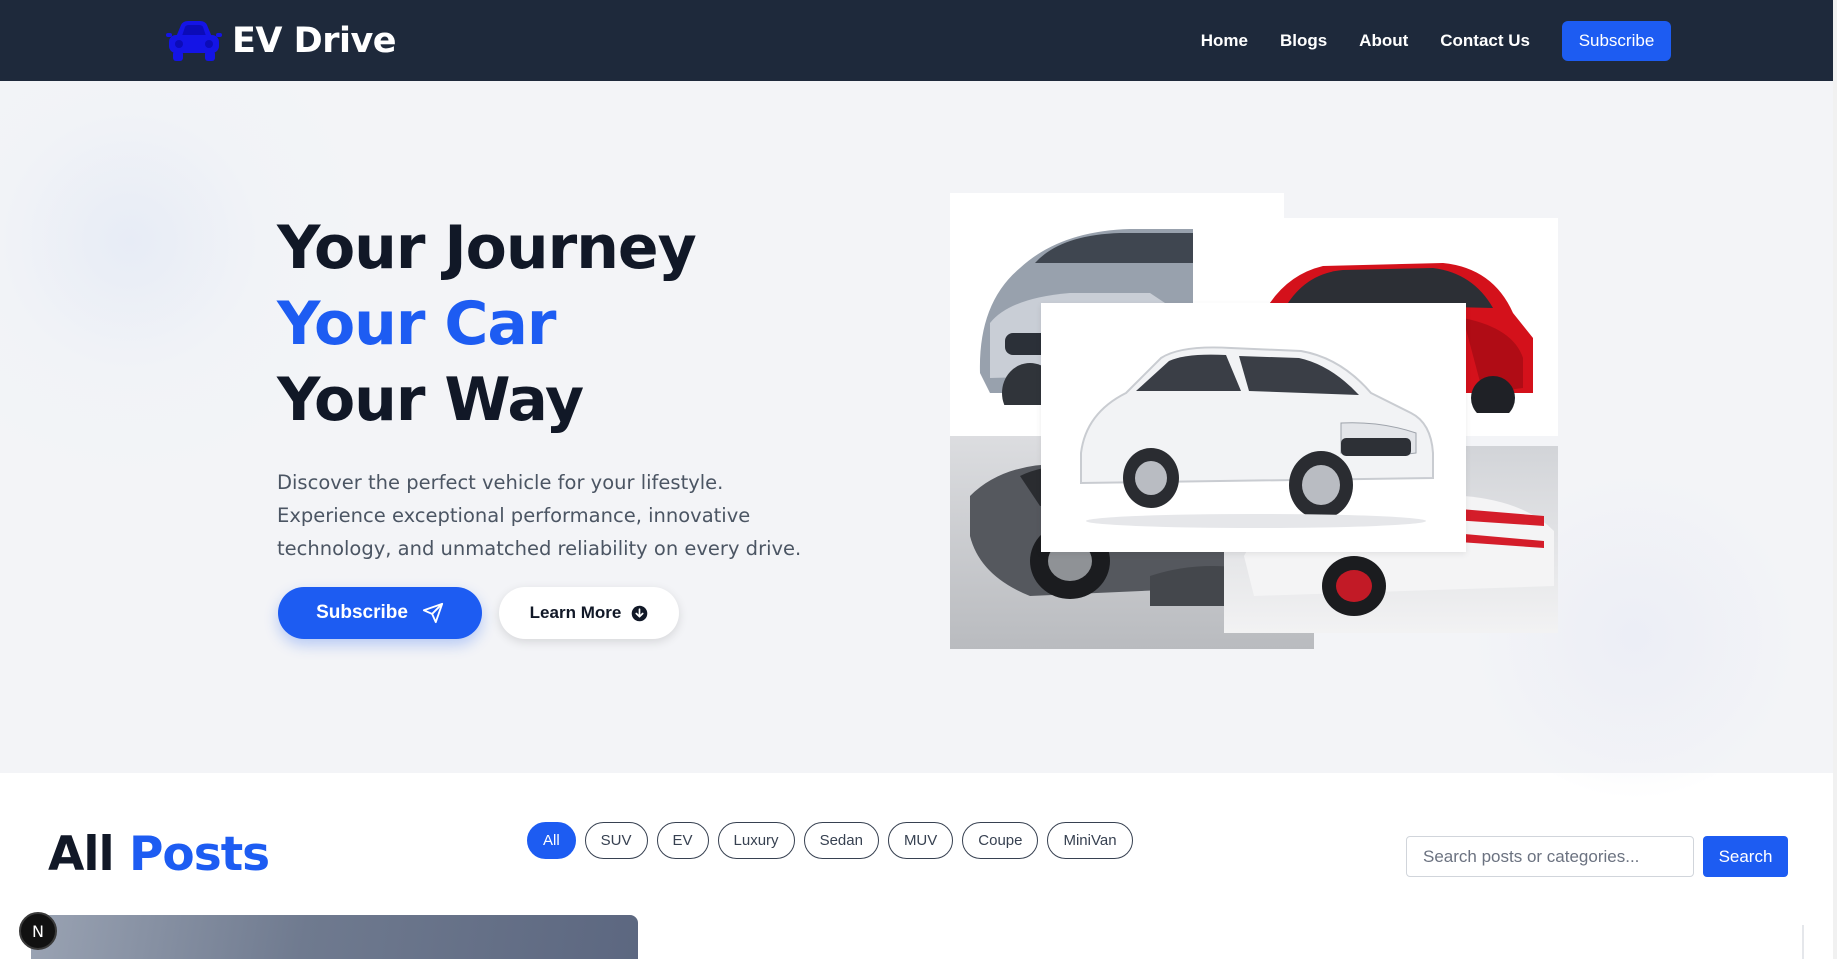  Describe the element at coordinates (1090, 840) in the screenshot. I see `category-chip-minivan: MiniVan` at that location.